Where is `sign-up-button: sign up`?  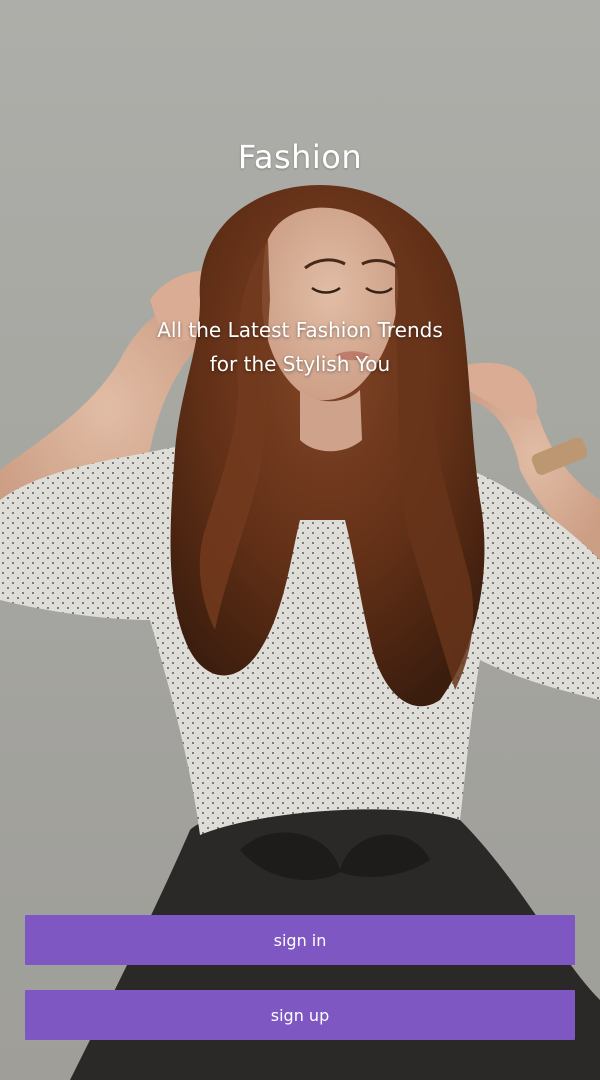 sign-up-button: sign up is located at coordinates (300, 1015).